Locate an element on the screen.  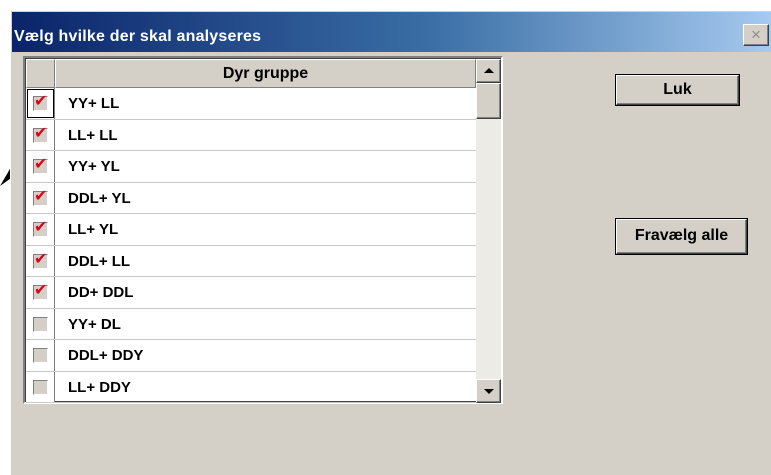
table-row: ✔ LL+ LL is located at coordinates (251, 135).